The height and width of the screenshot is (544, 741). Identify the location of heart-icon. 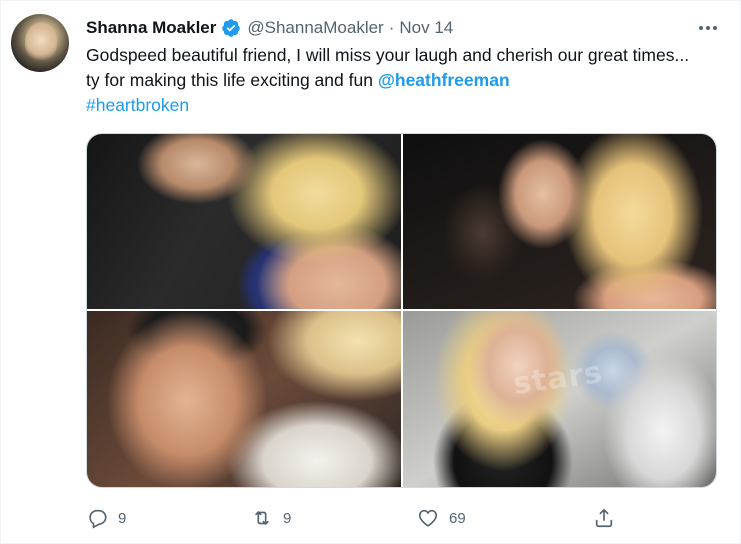
(428, 518).